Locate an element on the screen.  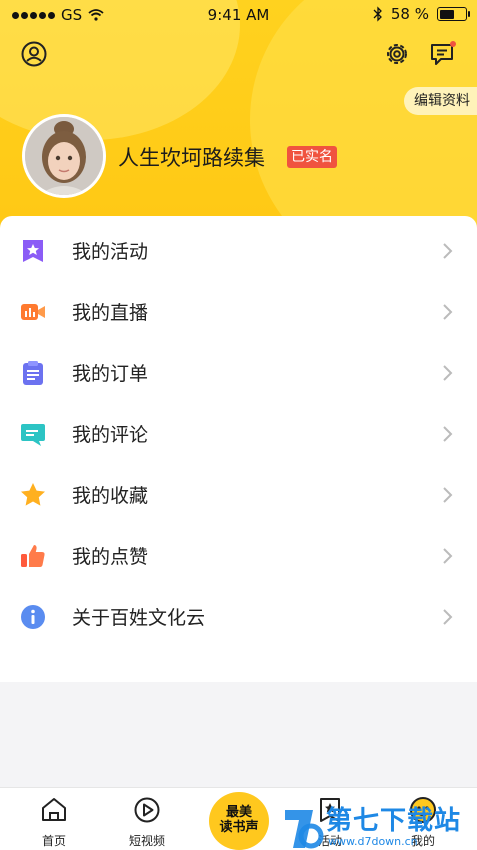
tab-home: 首页 is located at coordinates (54, 819).